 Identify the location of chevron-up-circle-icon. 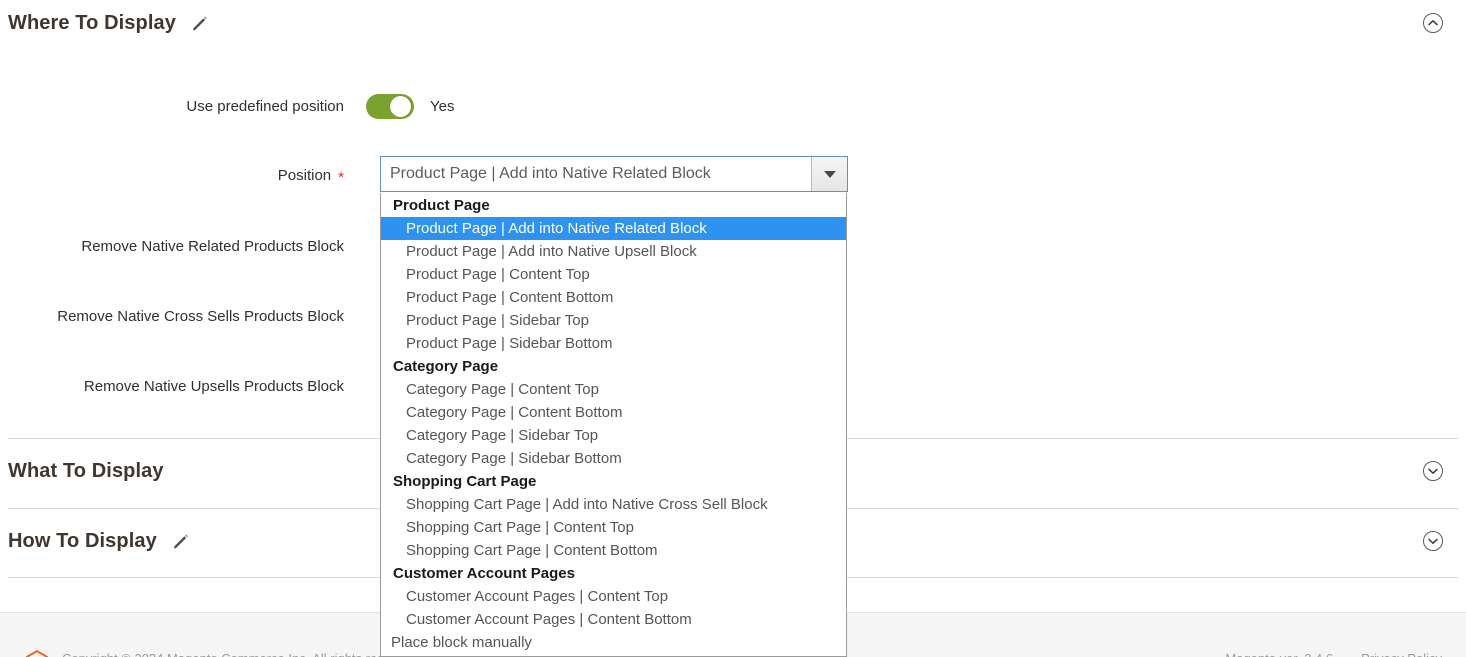
(1433, 23).